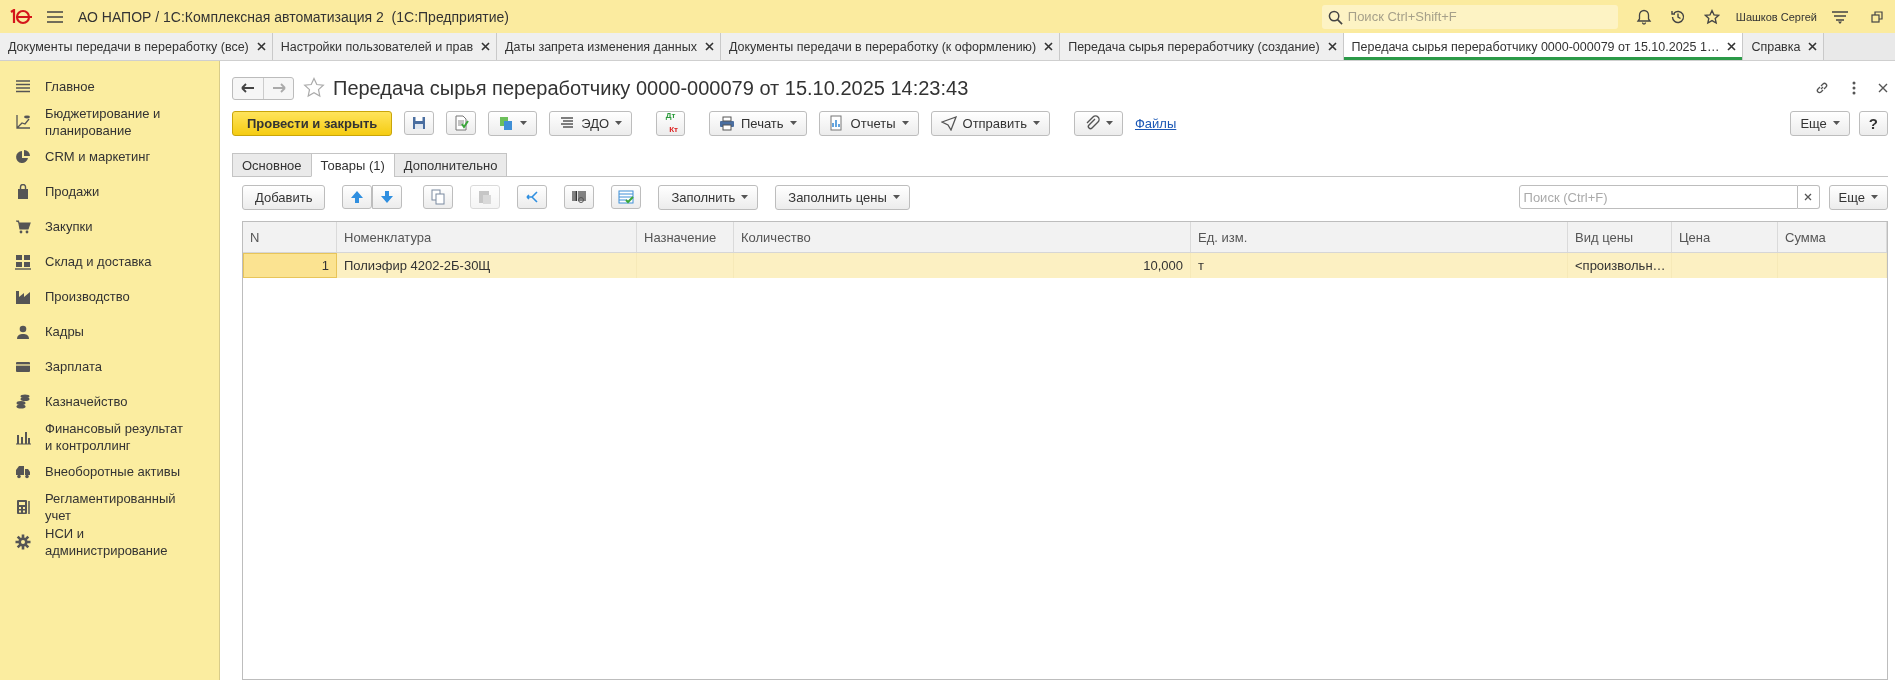 The width and height of the screenshot is (1895, 680). What do you see at coordinates (487, 265) in the screenshot?
I see `table-cell: Полиэфир 4202-2Б-30Щ` at bounding box center [487, 265].